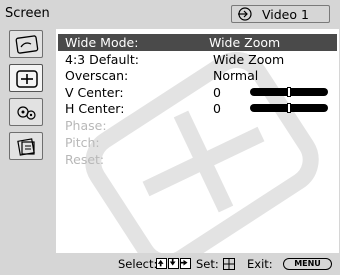 The image size is (340, 275). What do you see at coordinates (185, 263) in the screenshot?
I see `right-arrow-key-icon` at bounding box center [185, 263].